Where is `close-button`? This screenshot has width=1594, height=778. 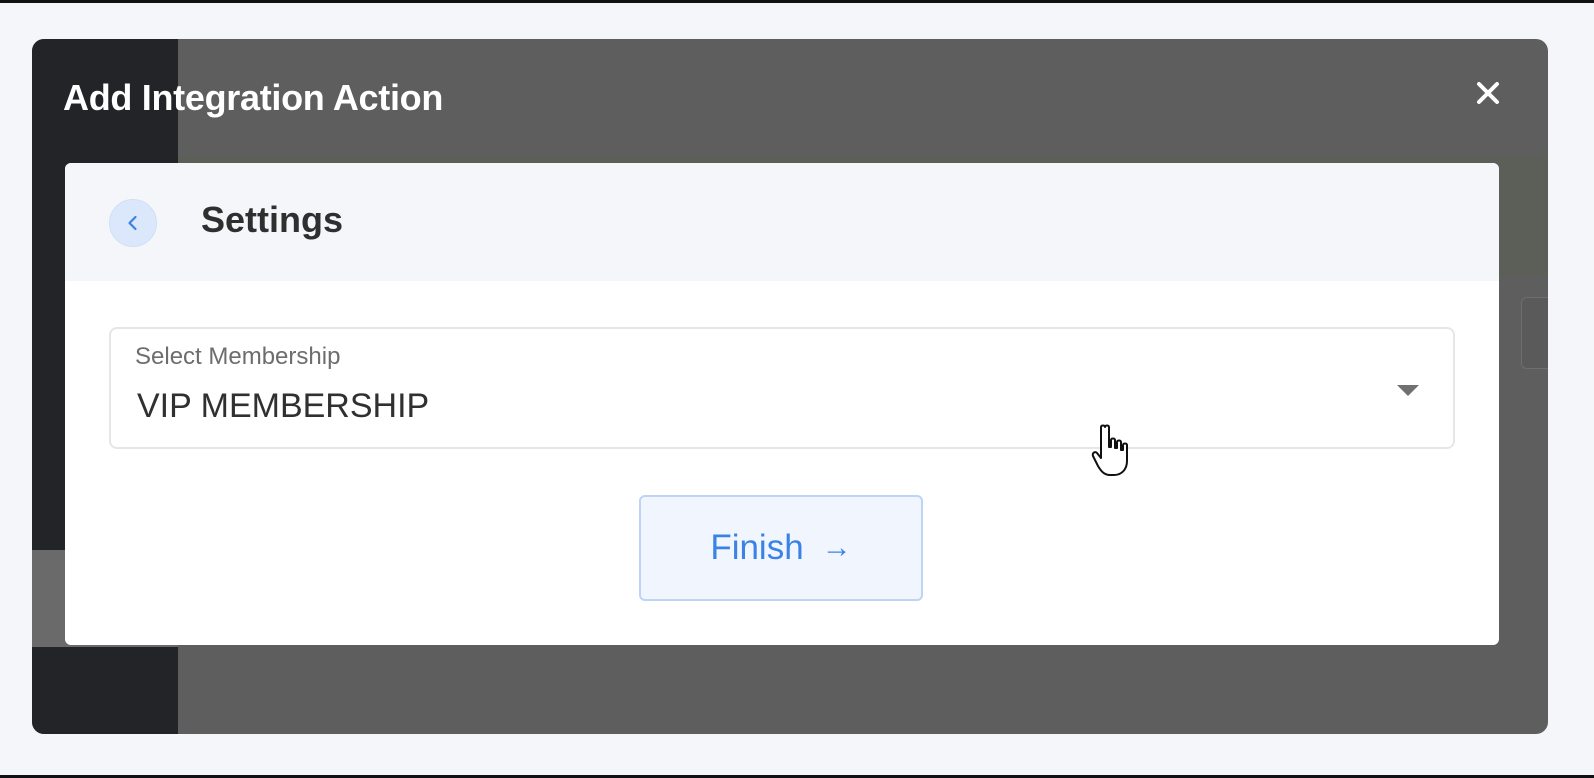
close-button is located at coordinates (1488, 93).